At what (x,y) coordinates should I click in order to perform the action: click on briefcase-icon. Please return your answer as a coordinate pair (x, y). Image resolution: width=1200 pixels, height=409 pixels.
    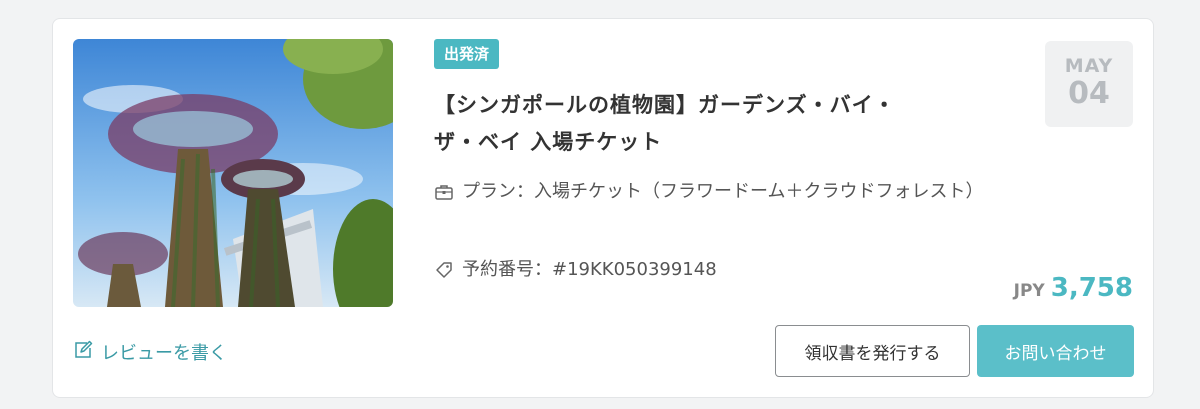
    Looking at the image, I should click on (444, 194).